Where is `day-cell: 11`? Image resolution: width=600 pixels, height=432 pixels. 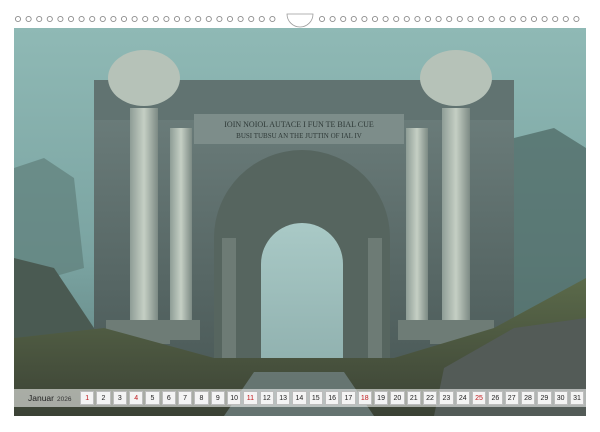 day-cell: 11 is located at coordinates (250, 398).